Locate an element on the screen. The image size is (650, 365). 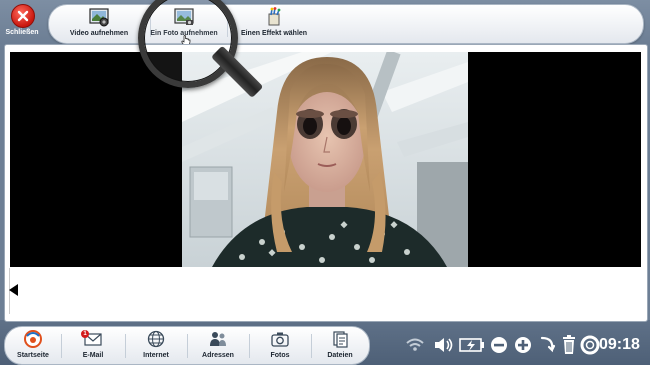
nav-email-label: E-Mail is located at coordinates (93, 355).